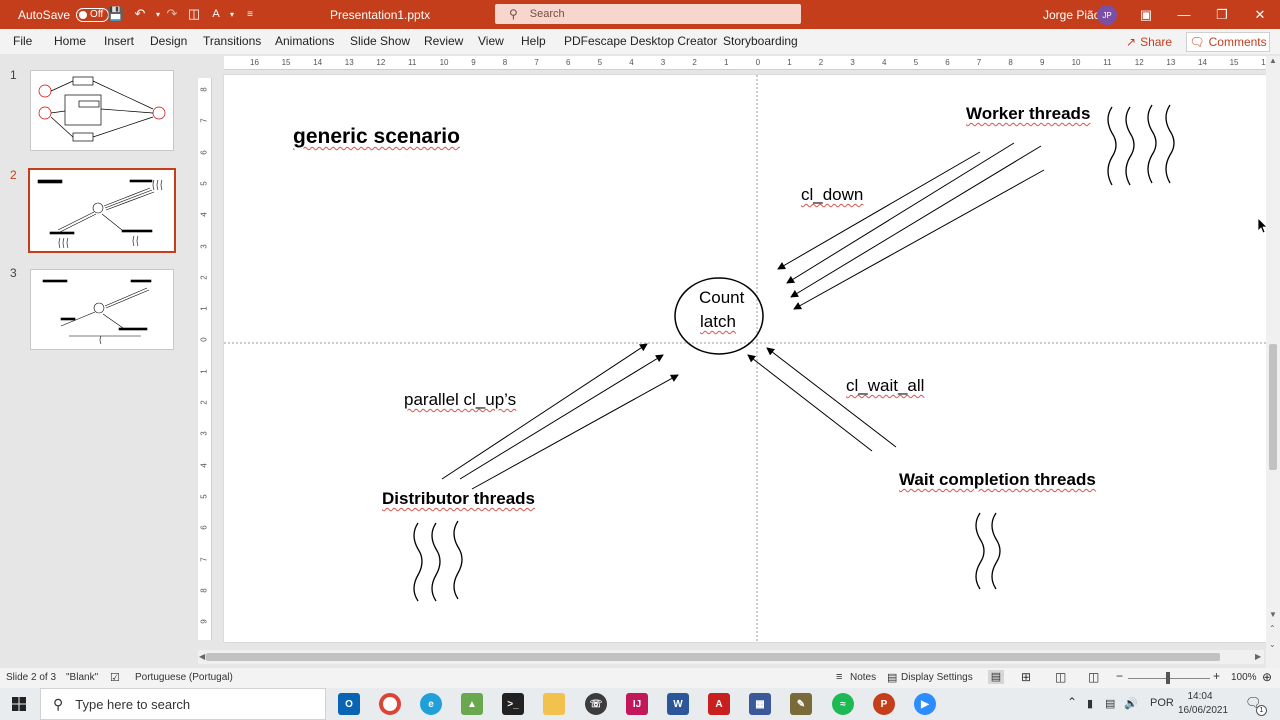 Image resolution: width=1280 pixels, height=720 pixels. What do you see at coordinates (44, 14) in the screenshot?
I see `autosave-label: AutoSave` at bounding box center [44, 14].